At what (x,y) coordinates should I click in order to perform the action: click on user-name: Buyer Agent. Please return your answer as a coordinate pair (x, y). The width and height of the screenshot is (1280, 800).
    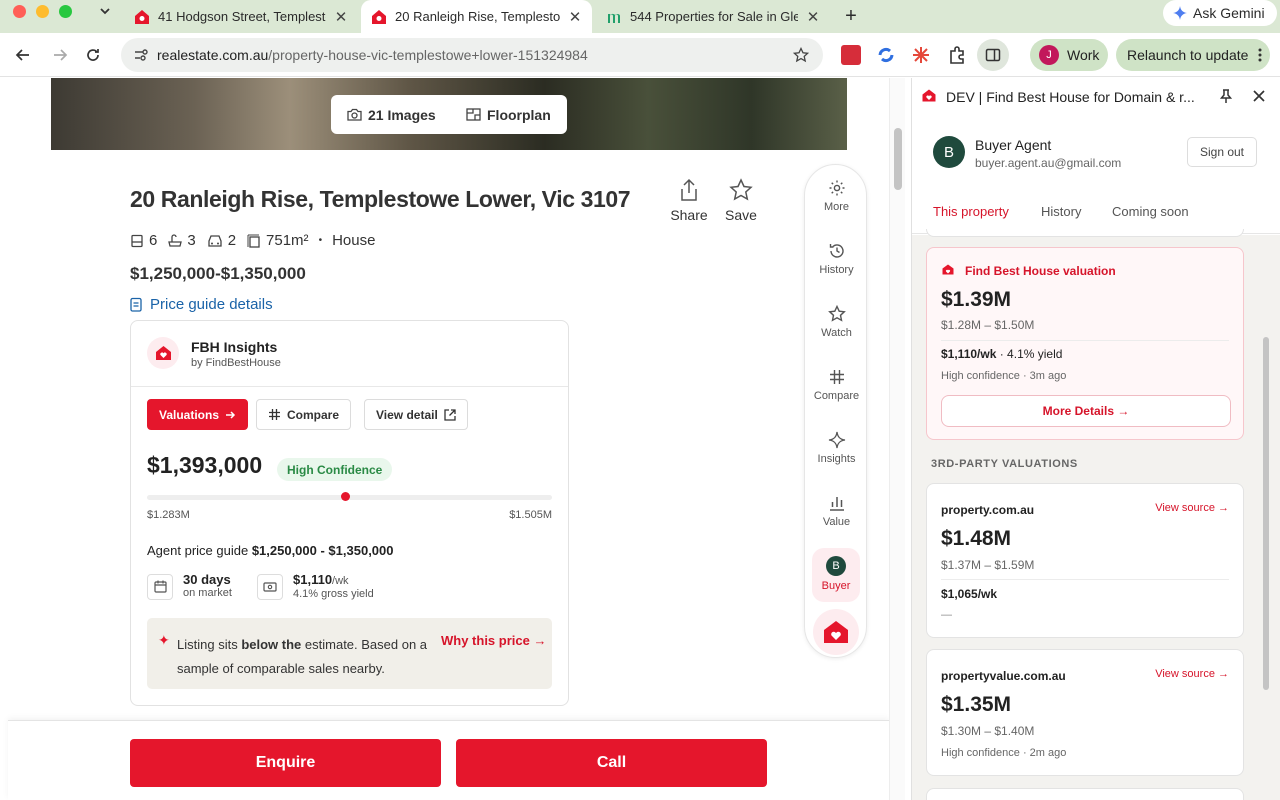
    Looking at the image, I should click on (1013, 145).